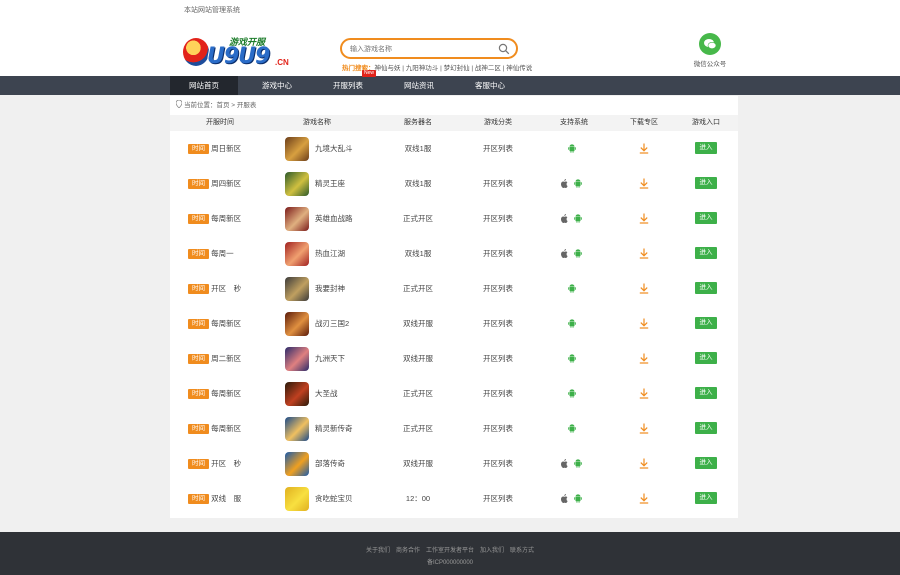  I want to click on table-row: 时间 双线 服 贪吃蛇宝贝 12：00 开区列表 进入, so click(454, 498).